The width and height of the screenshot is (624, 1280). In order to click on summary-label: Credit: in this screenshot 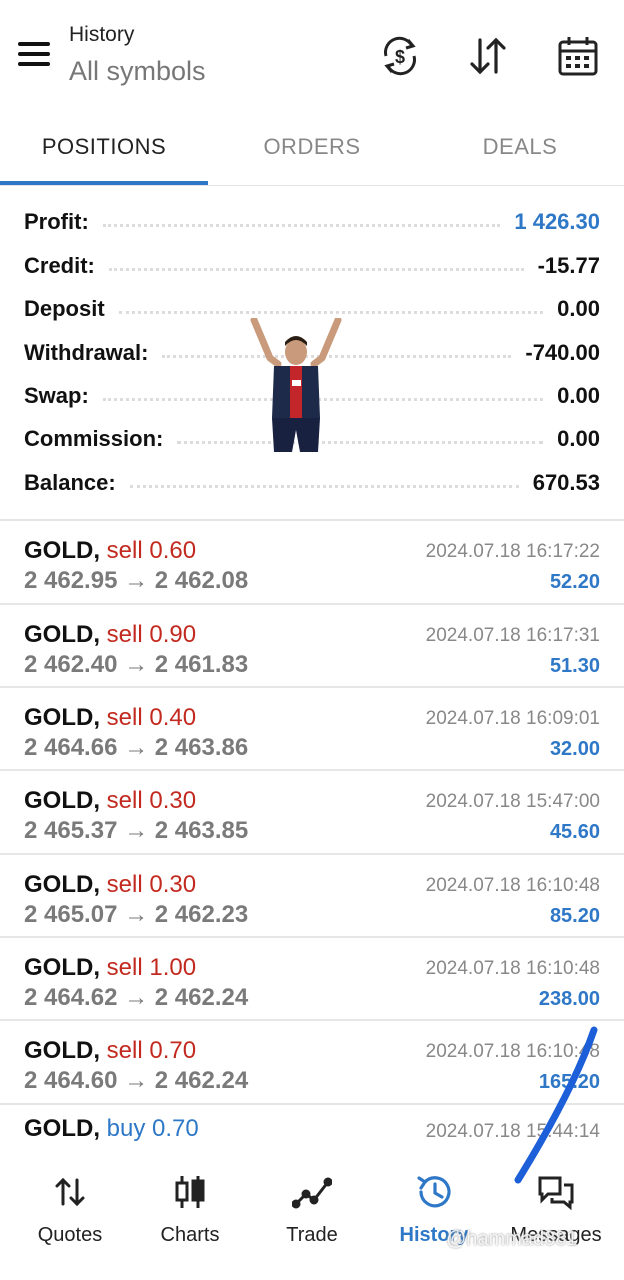, I will do `click(59, 265)`.